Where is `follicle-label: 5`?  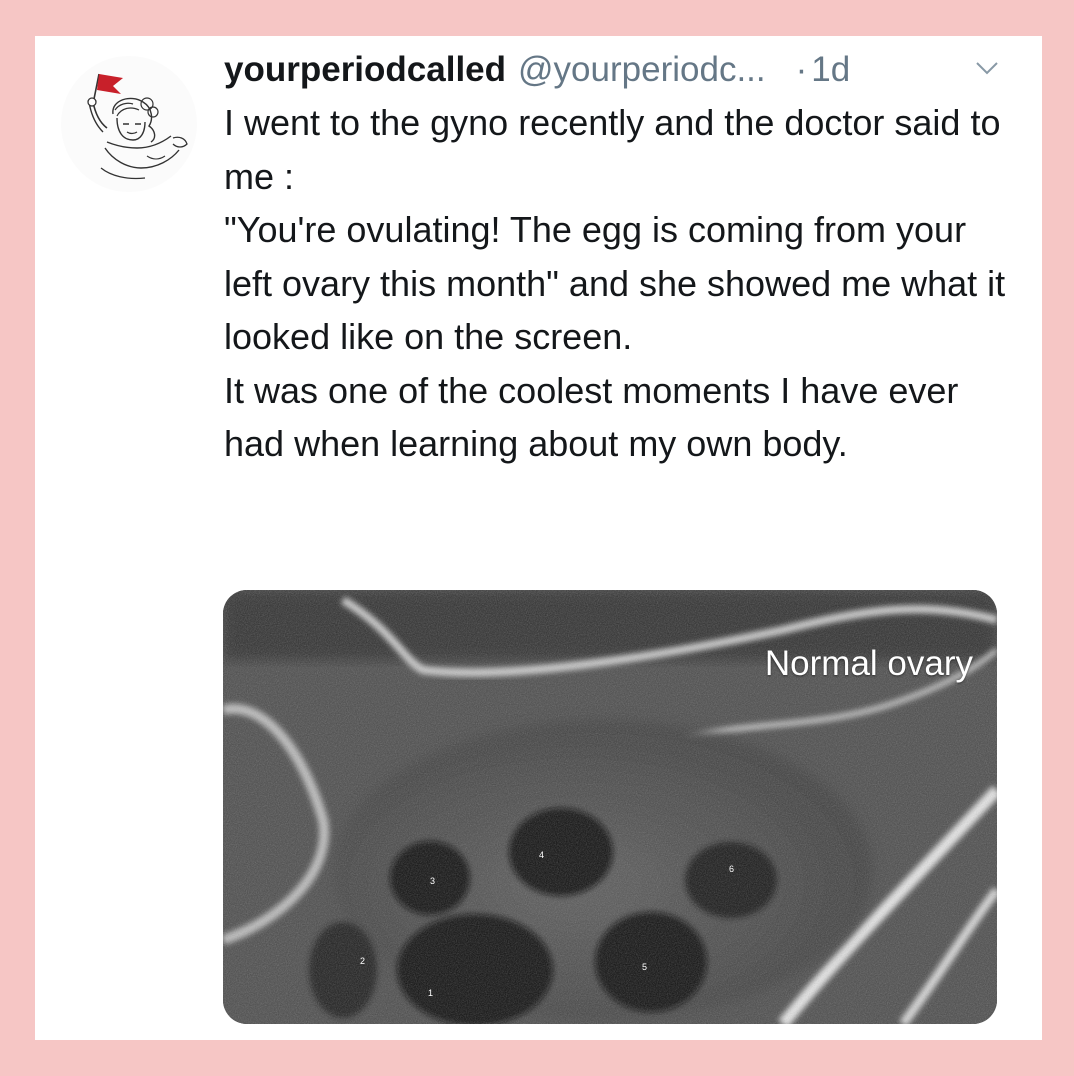 follicle-label: 5 is located at coordinates (645, 967).